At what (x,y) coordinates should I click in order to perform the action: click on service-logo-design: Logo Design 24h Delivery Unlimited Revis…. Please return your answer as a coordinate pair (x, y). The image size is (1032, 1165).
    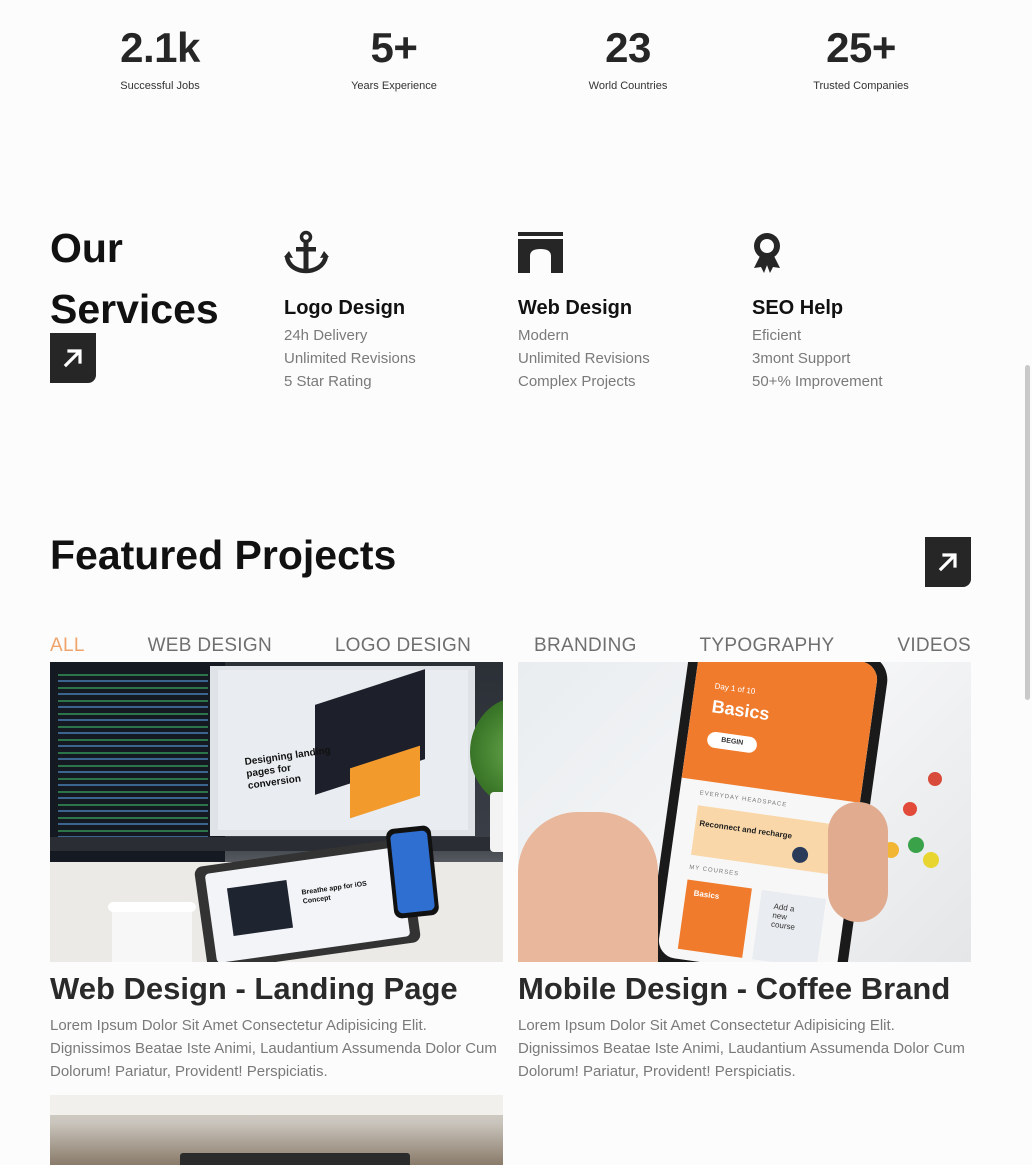
    Looking at the image, I should click on (399, 311).